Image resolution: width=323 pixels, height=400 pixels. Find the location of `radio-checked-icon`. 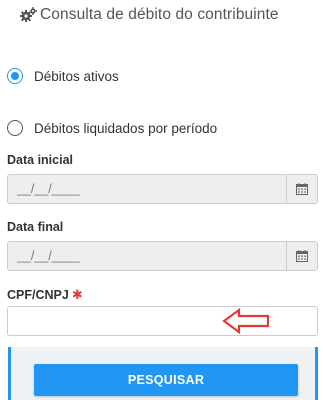

radio-checked-icon is located at coordinates (15, 76).